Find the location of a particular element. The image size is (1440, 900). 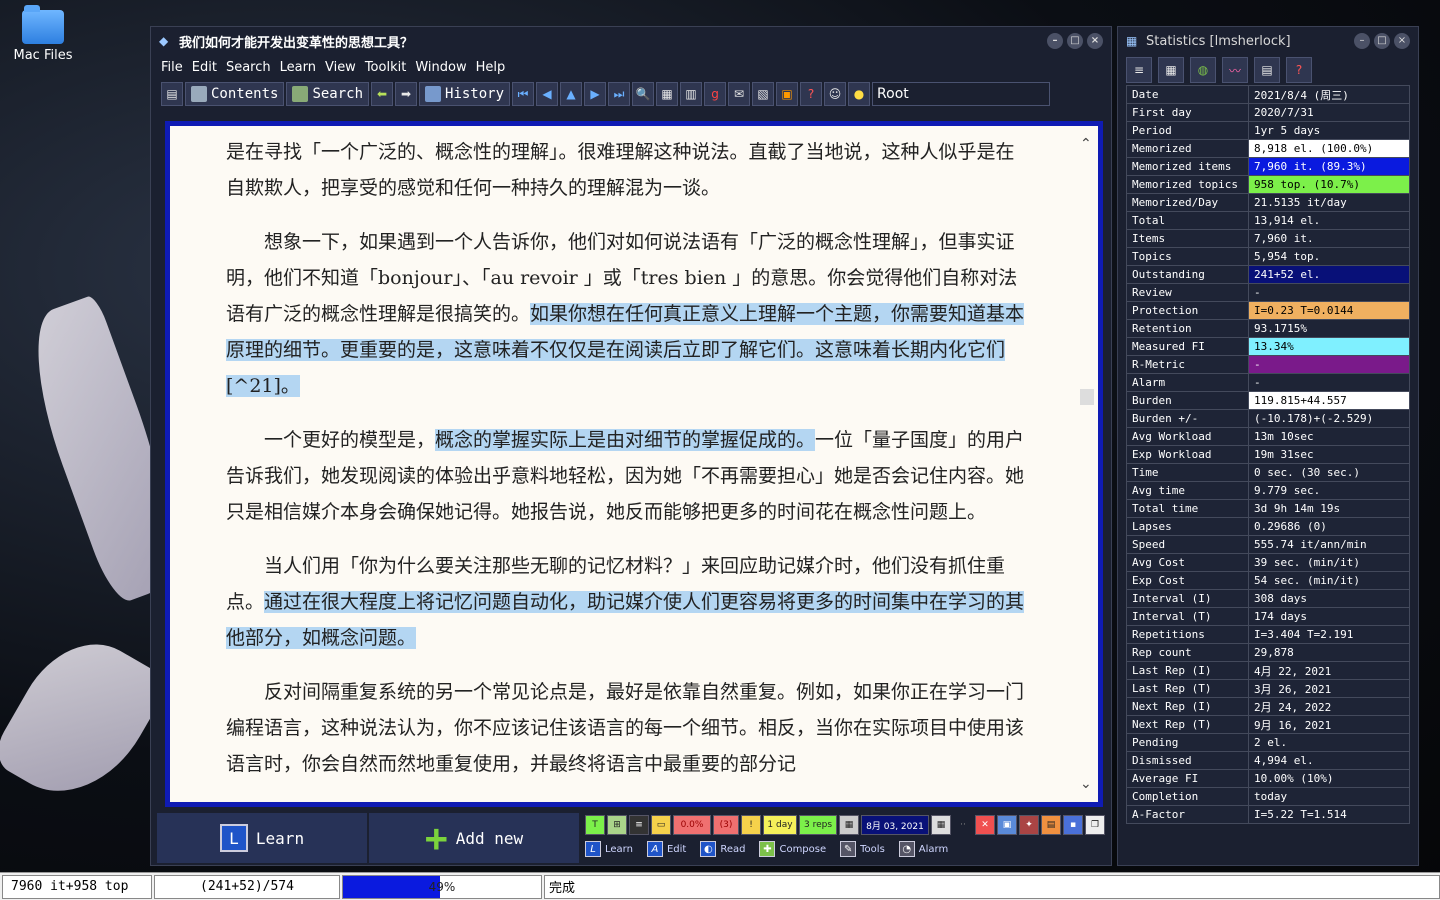

last-icon: ⏭ is located at coordinates (619, 94).